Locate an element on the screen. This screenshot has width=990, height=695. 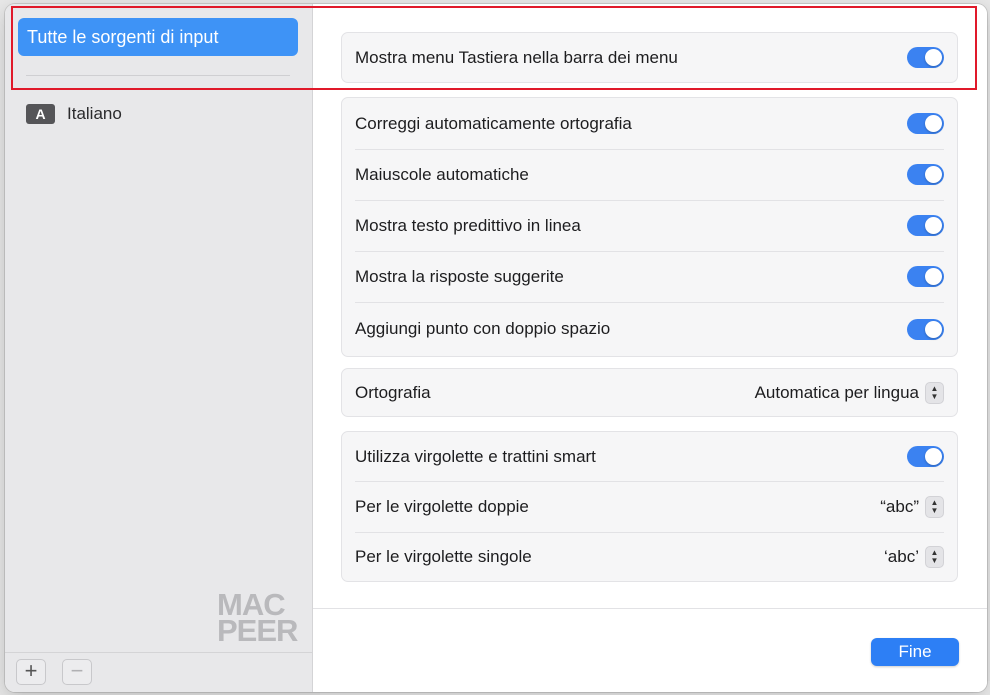
setting-label: Correggi automaticamente ortografia is located at coordinates (493, 123).